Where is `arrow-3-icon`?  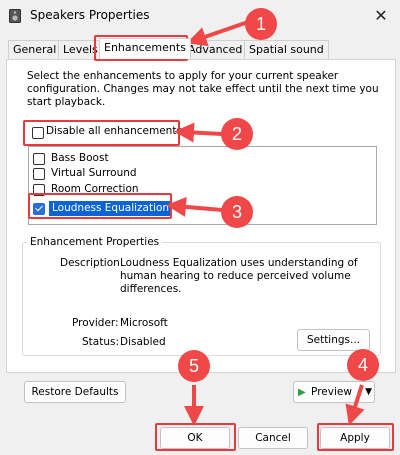 arrow-3-icon is located at coordinates (194, 206).